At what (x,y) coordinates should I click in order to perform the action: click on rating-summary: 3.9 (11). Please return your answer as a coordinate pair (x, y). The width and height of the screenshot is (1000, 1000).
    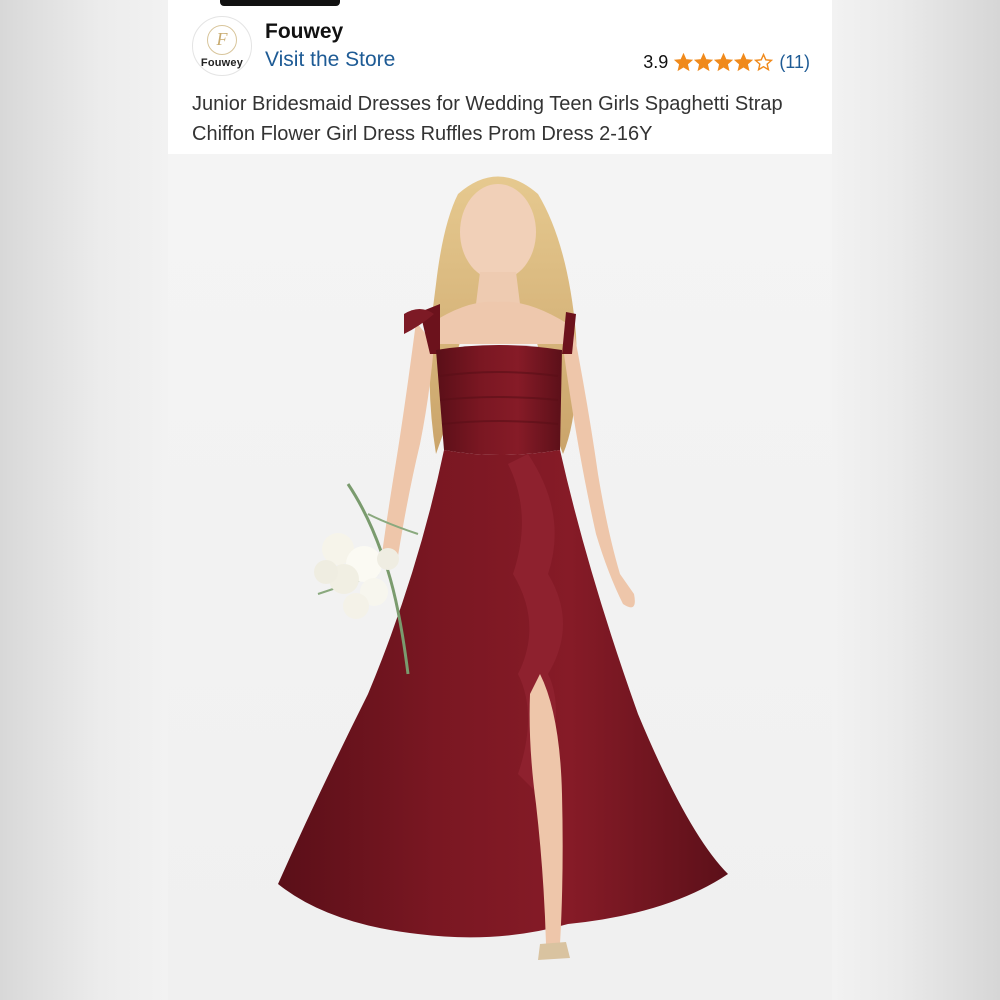
    Looking at the image, I should click on (726, 62).